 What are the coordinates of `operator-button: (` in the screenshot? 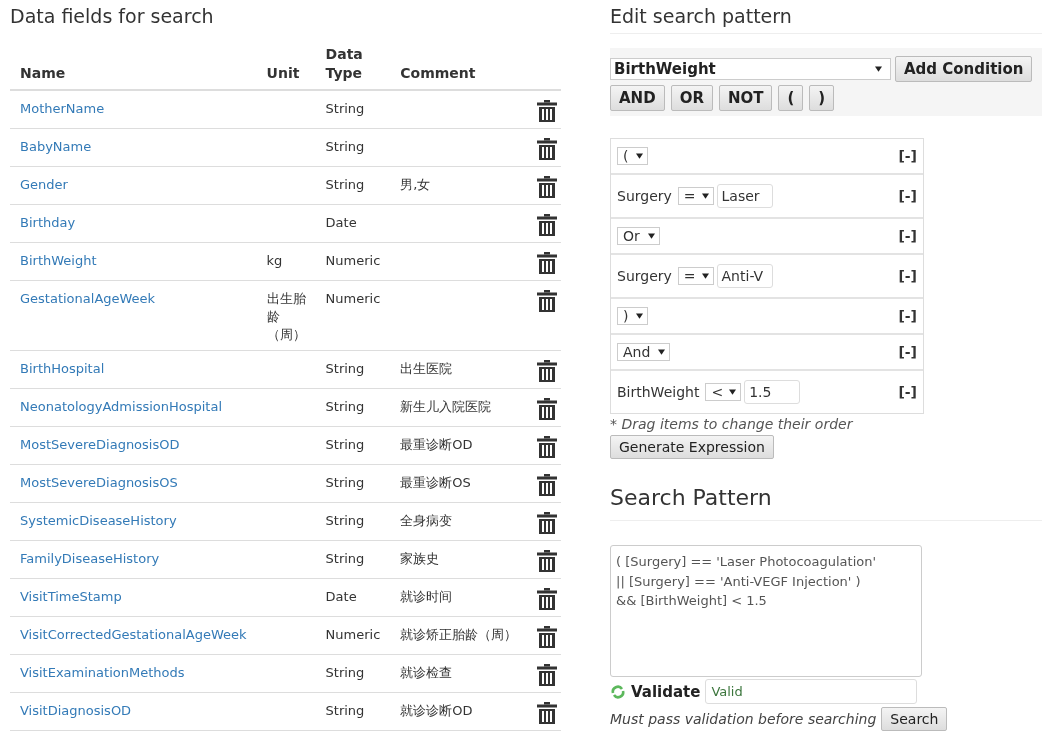 It's located at (791, 98).